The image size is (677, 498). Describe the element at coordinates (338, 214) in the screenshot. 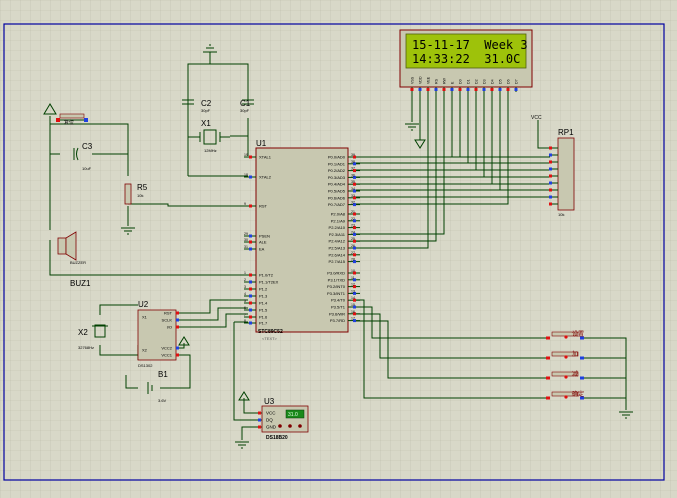

I see `mcu-pin-label: P2.0/A8` at that location.